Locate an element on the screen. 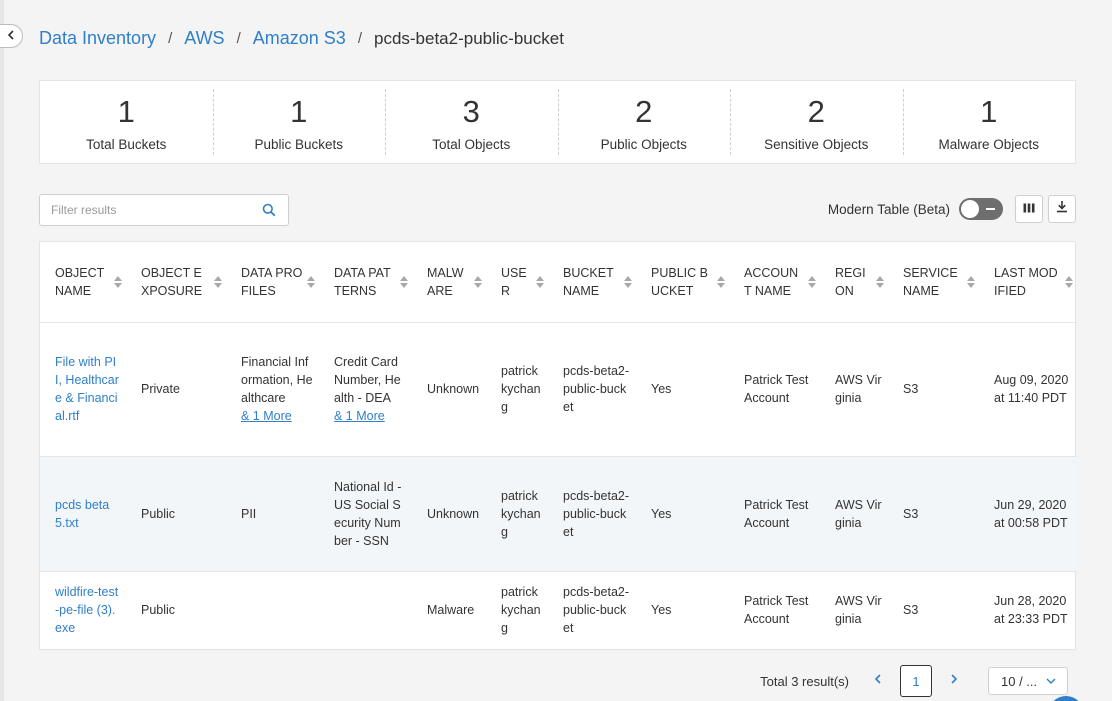  column-title: DATA PROFILES is located at coordinates (272, 281).